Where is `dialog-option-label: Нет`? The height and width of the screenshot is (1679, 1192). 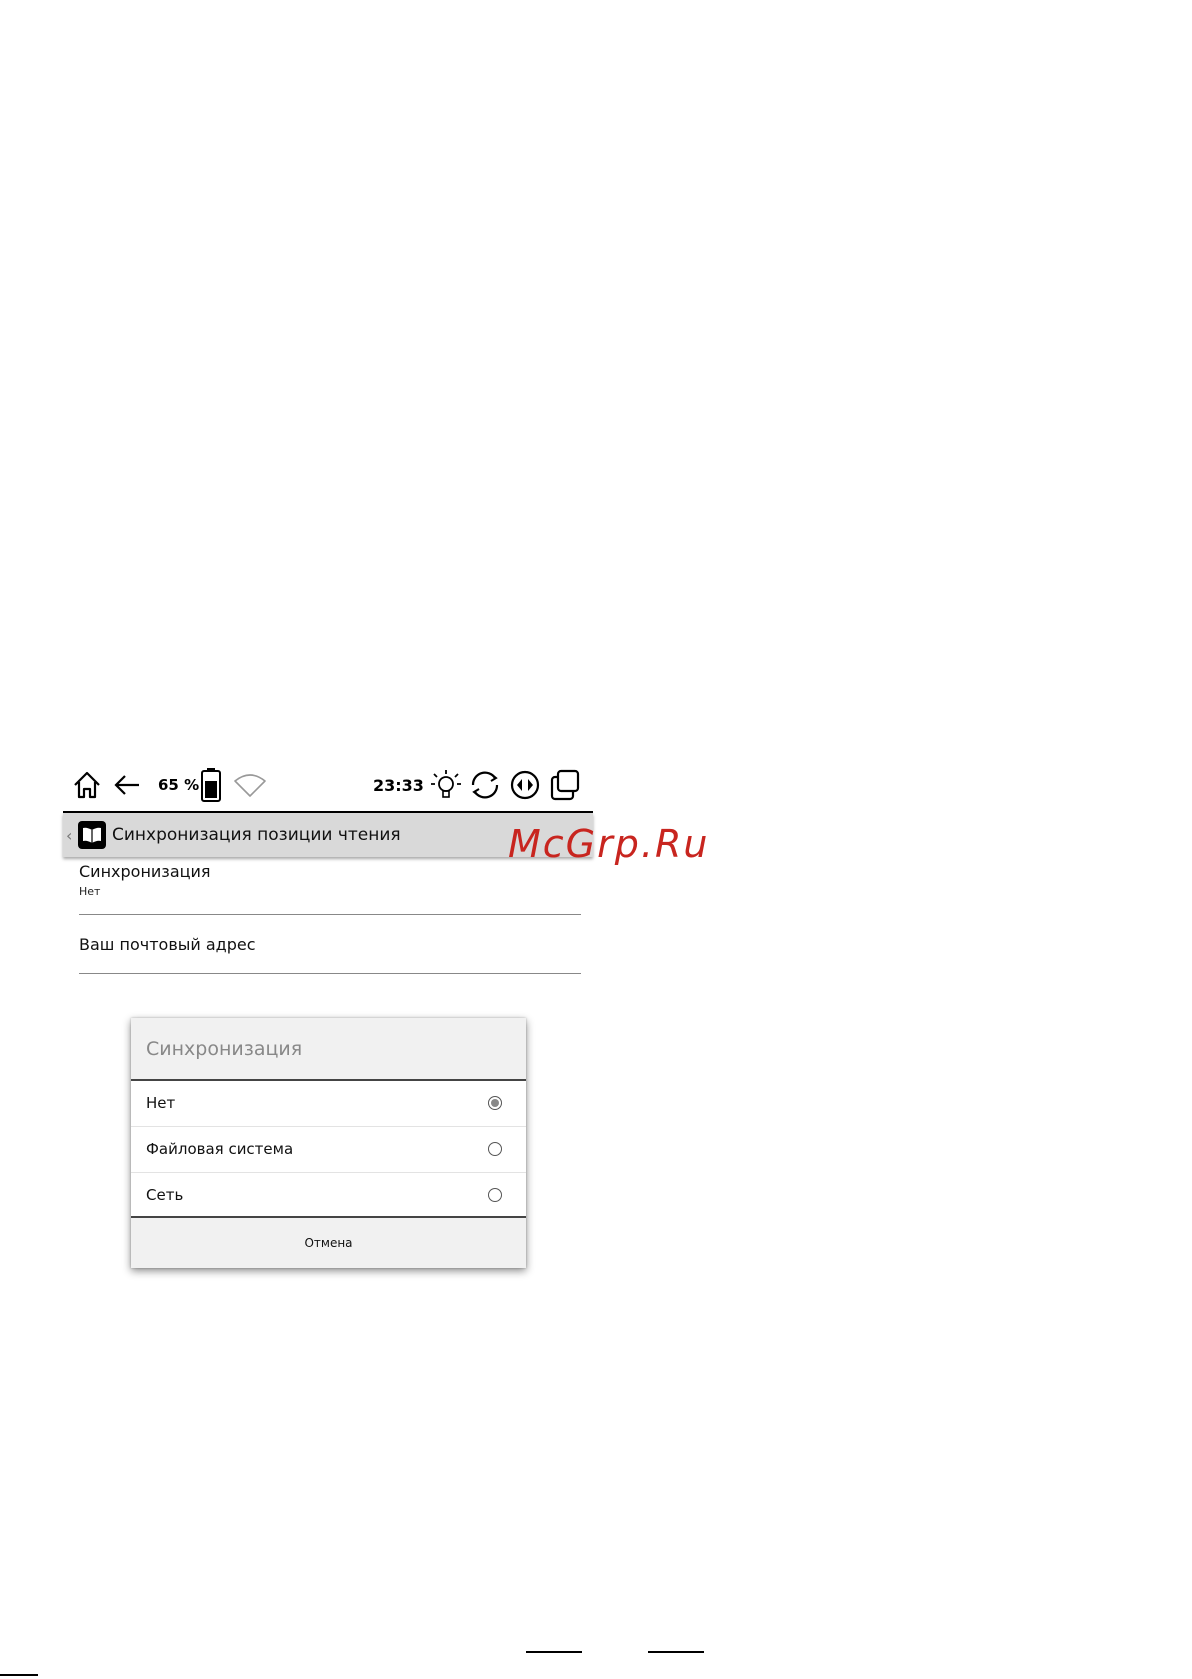
dialog-option-label: Нет is located at coordinates (161, 1103).